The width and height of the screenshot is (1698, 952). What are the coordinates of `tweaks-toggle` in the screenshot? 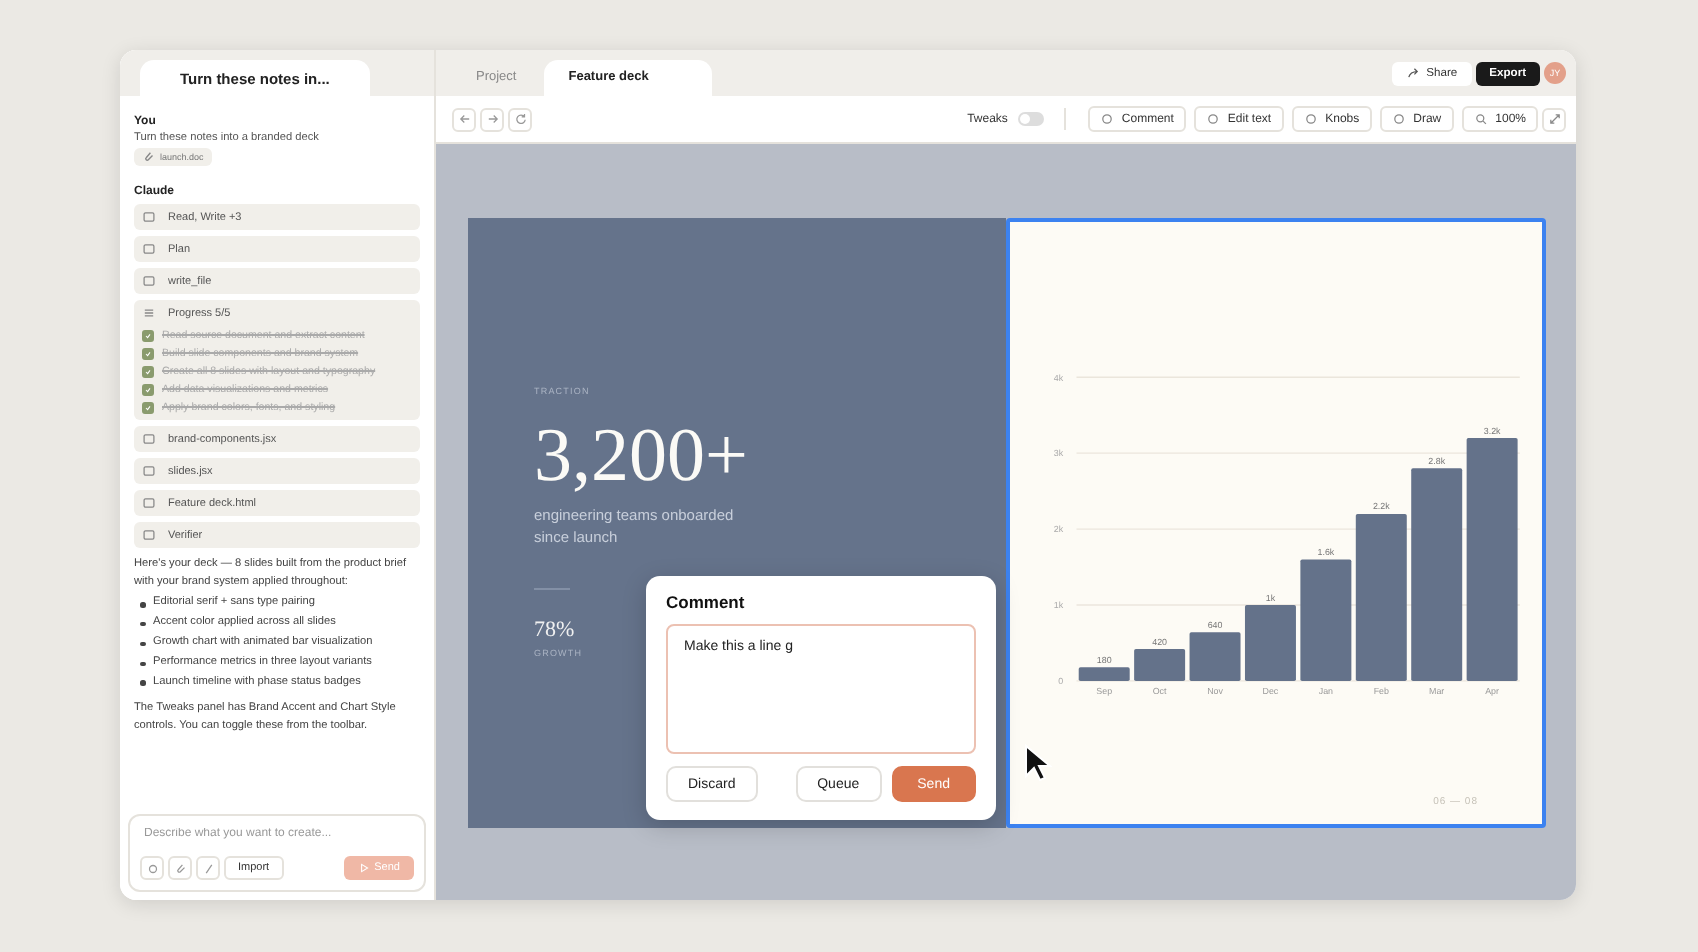 It's located at (1030, 119).